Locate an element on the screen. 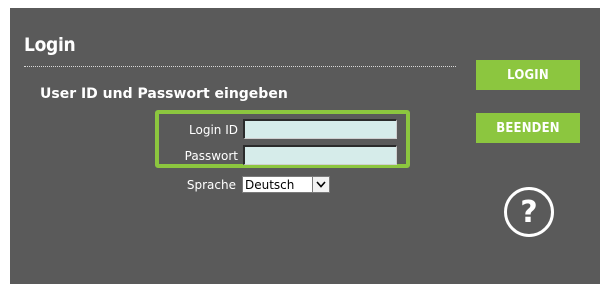  login-instructions: User ID und Passwort eingeben is located at coordinates (164, 94).